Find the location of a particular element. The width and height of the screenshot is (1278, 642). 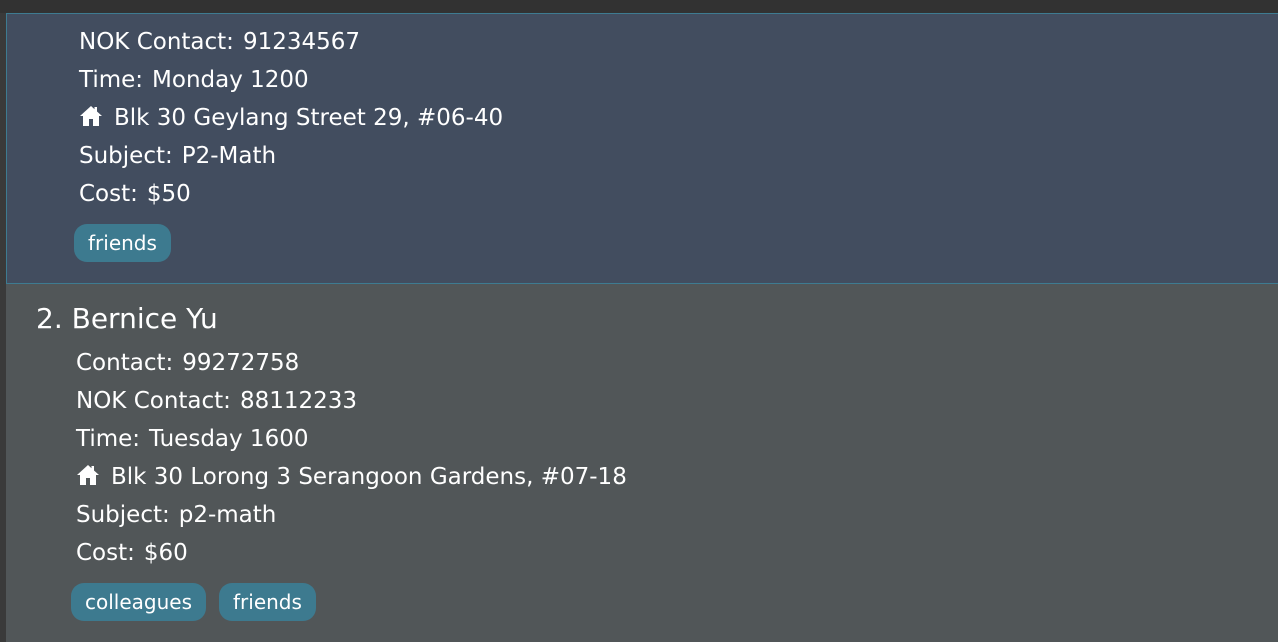

nok-contact-field: NOK Contact: 91234567 is located at coordinates (219, 42).